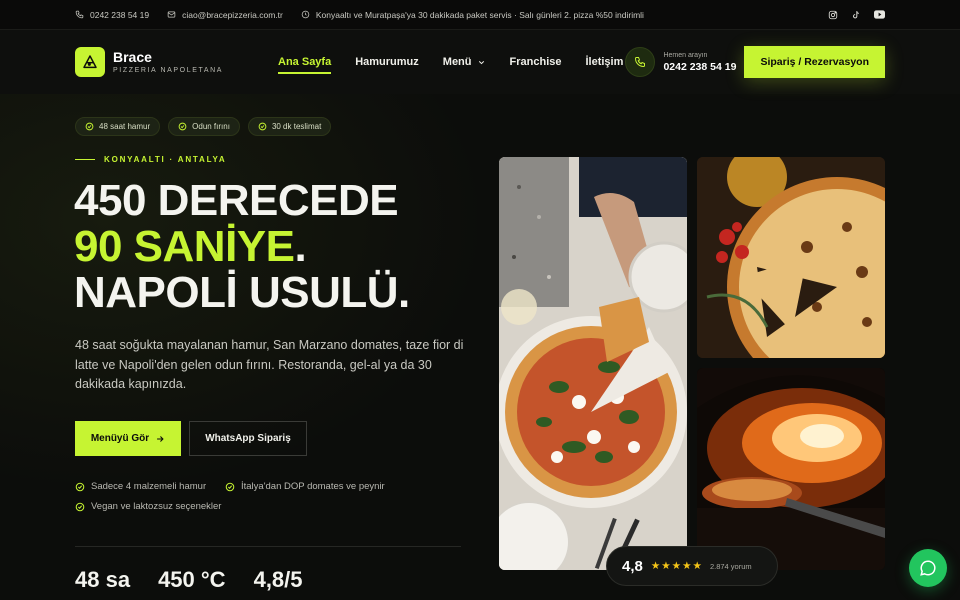 Image resolution: width=960 pixels, height=600 pixels. Describe the element at coordinates (103, 579) in the screenshot. I see `stat-fermentation: 48 sa` at that location.